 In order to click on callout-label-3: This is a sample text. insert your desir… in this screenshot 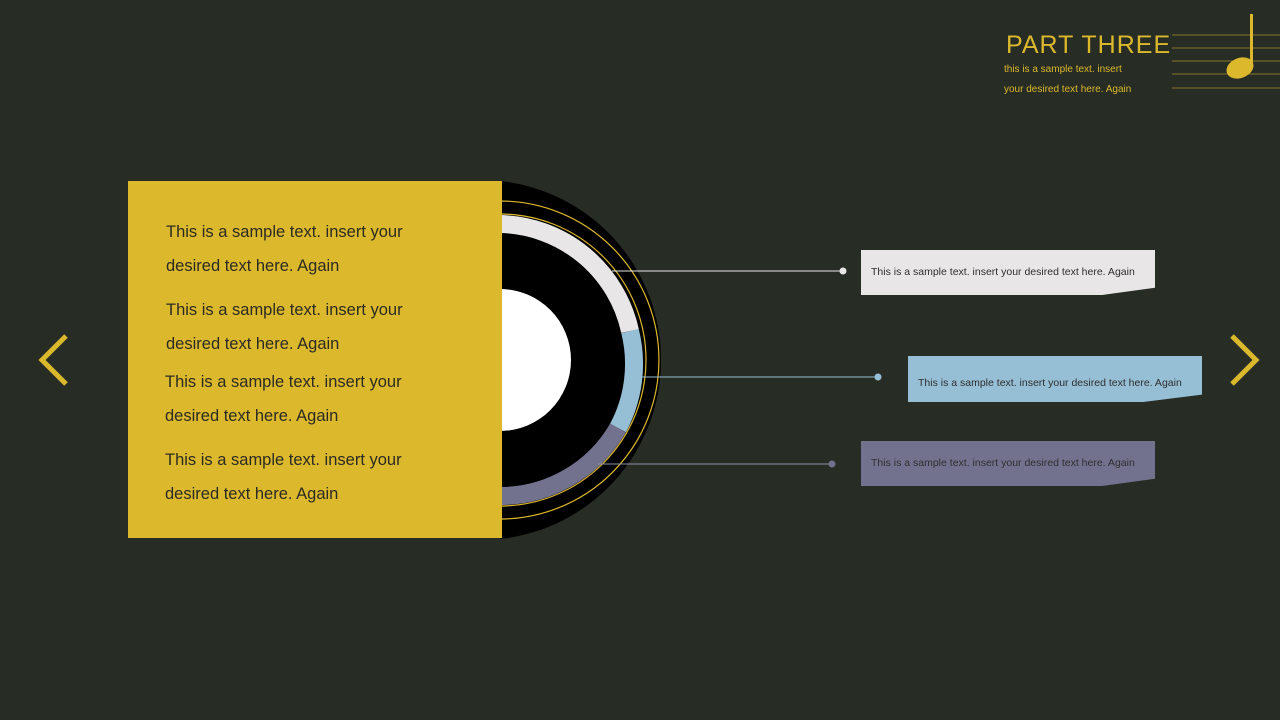, I will do `click(1008, 463)`.